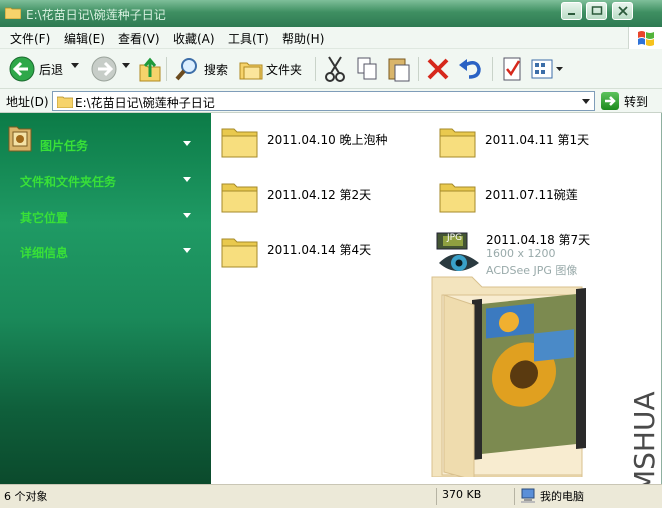 The height and width of the screenshot is (508, 662). I want to click on maximize-icon, so click(597, 10).